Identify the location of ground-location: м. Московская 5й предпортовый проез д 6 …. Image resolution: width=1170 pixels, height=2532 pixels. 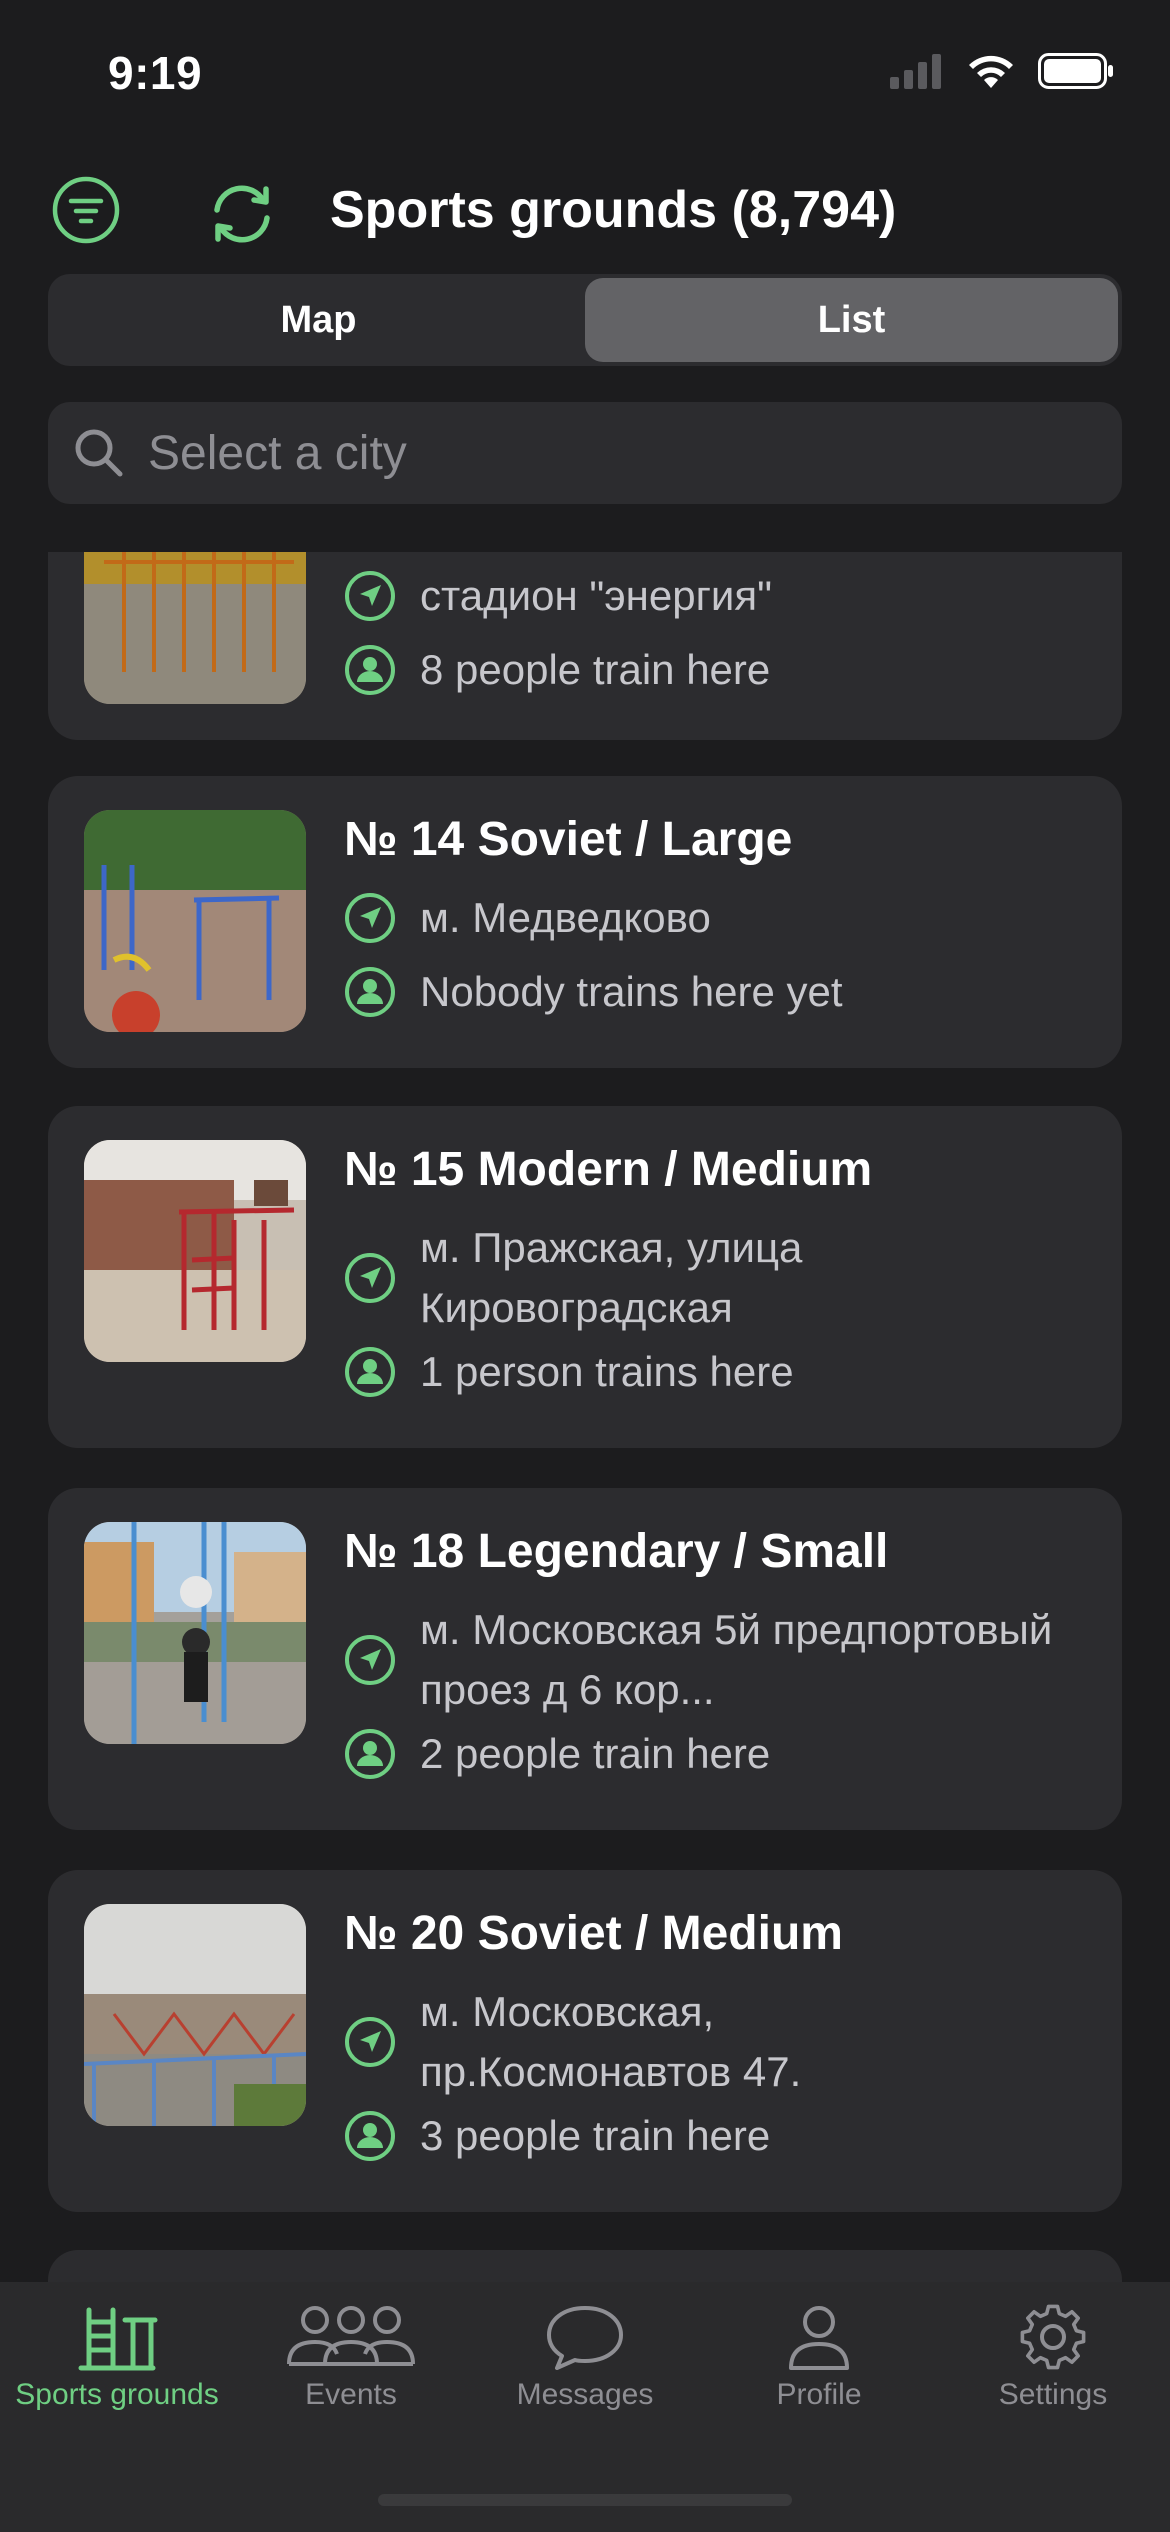
(736, 1659).